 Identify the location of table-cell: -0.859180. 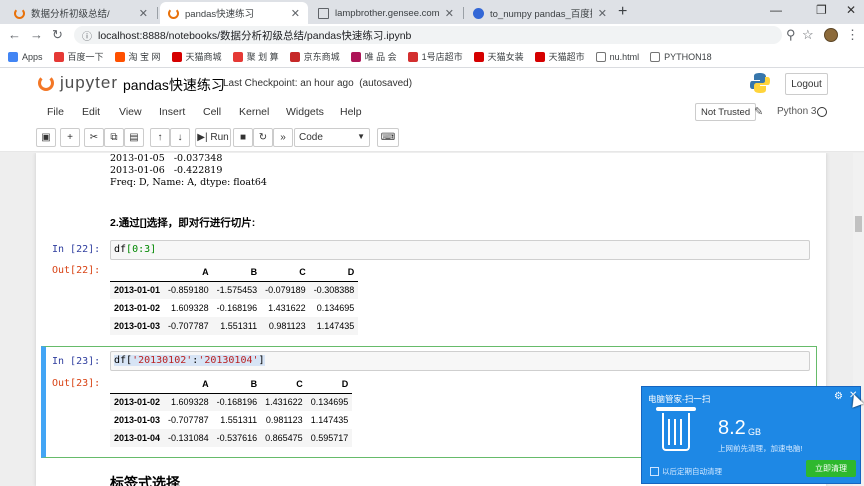
(188, 290).